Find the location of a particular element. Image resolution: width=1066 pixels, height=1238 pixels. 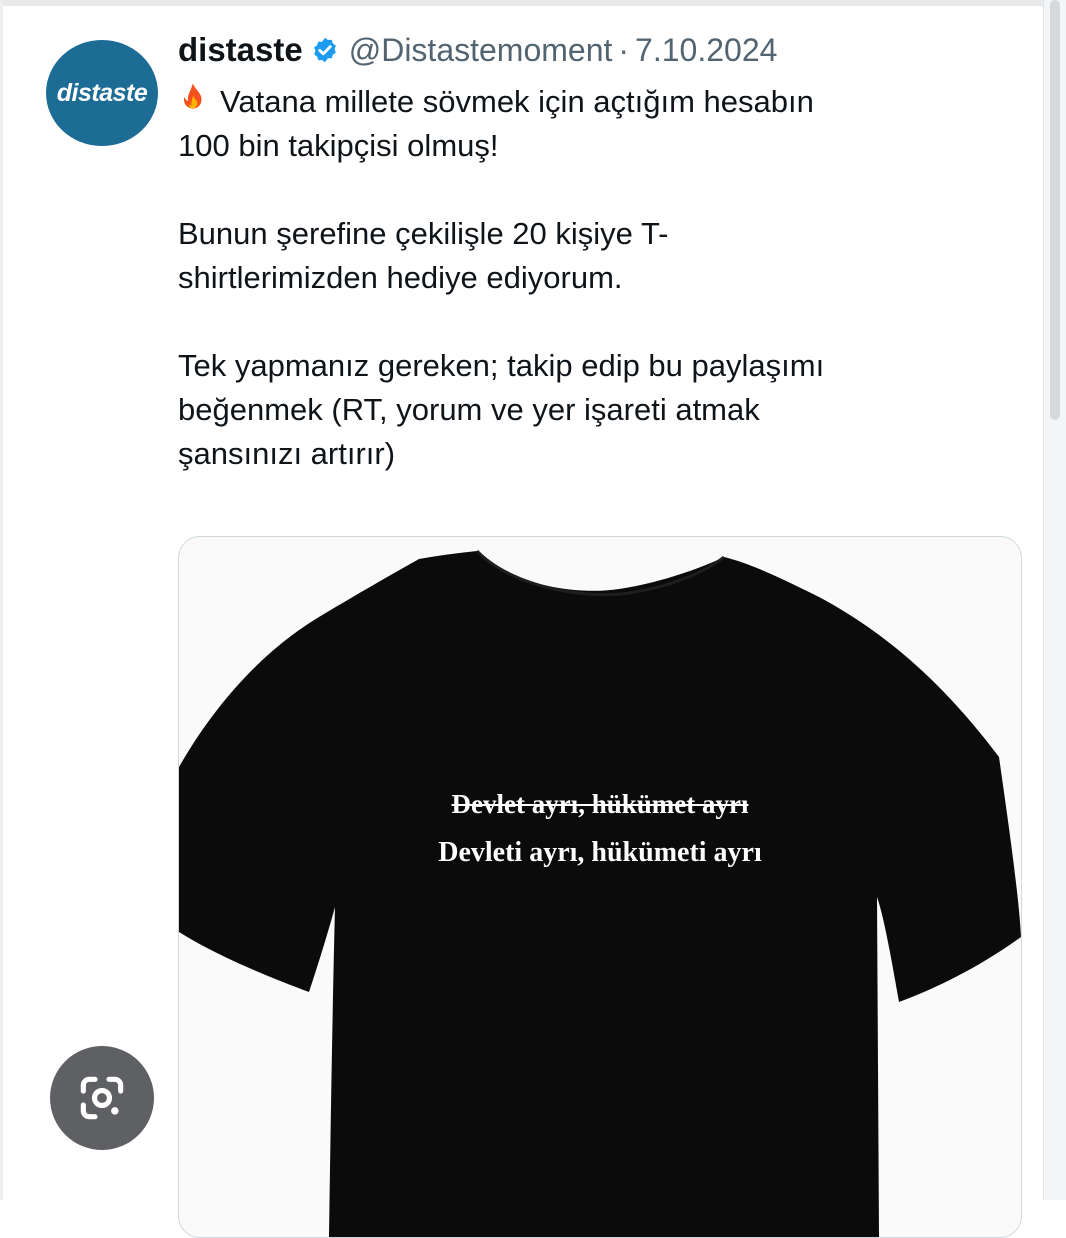

tweet-header: distaste @Distastemoment · 7.10.2024 is located at coordinates (477, 50).